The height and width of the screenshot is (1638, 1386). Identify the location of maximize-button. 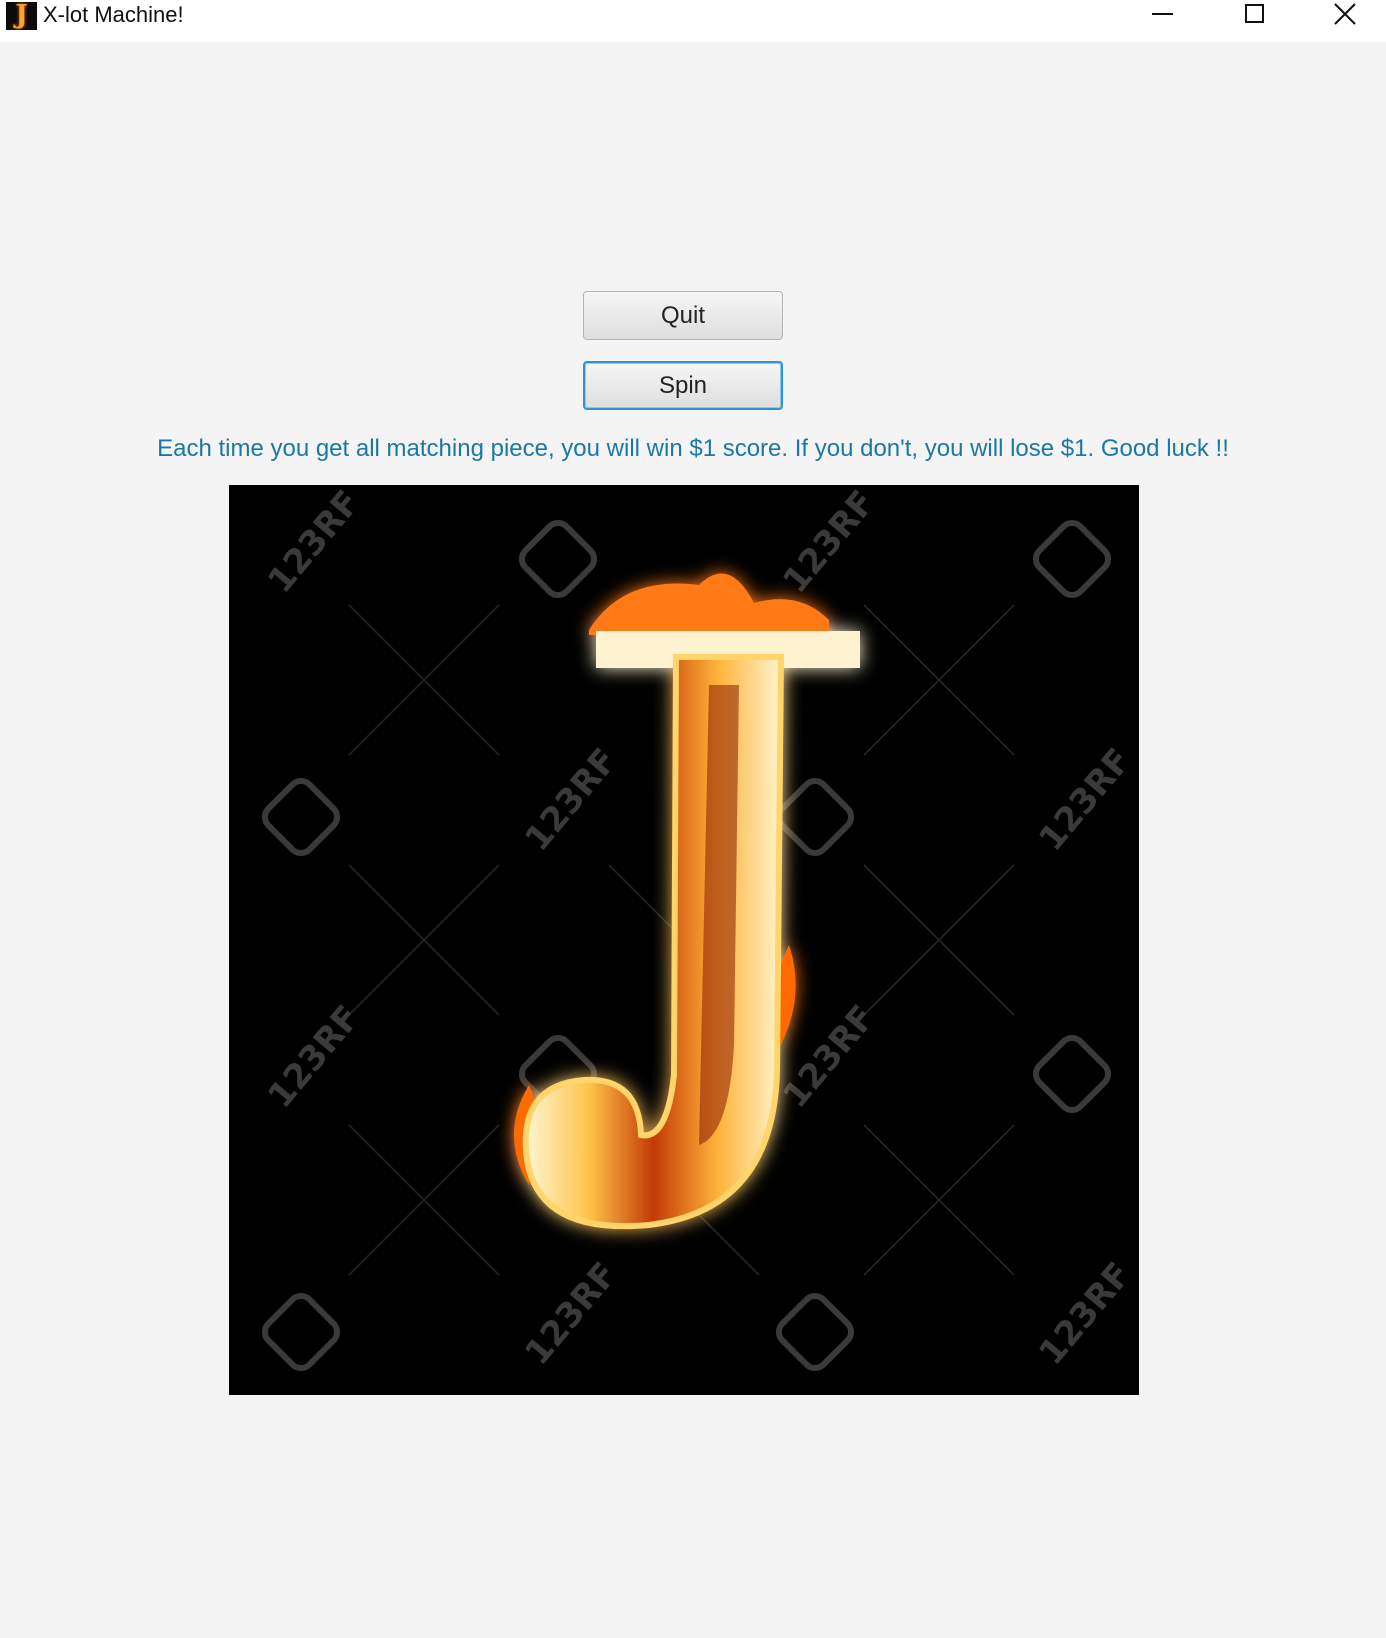
(1254, 15).